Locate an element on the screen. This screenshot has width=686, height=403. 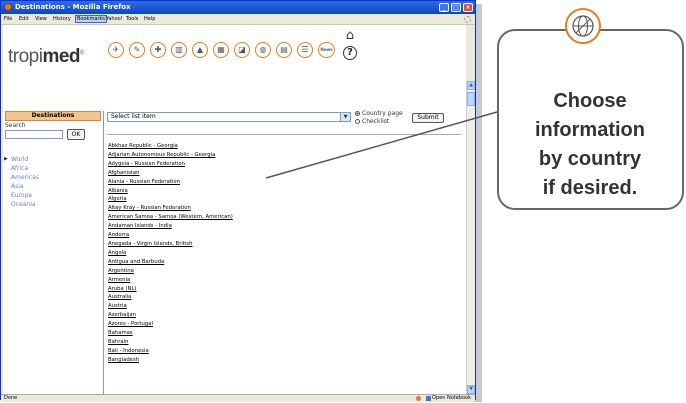
globe-icon is located at coordinates (583, 26).